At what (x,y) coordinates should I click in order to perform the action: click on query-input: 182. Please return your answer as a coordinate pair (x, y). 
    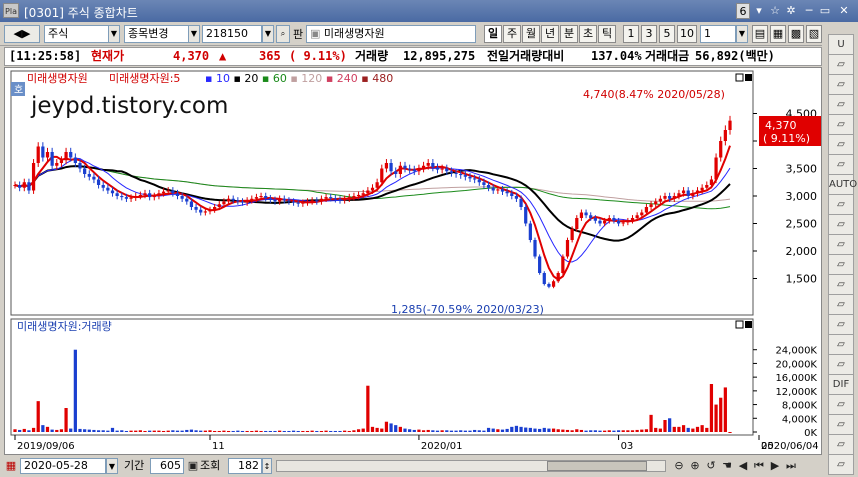
    Looking at the image, I should click on (245, 466).